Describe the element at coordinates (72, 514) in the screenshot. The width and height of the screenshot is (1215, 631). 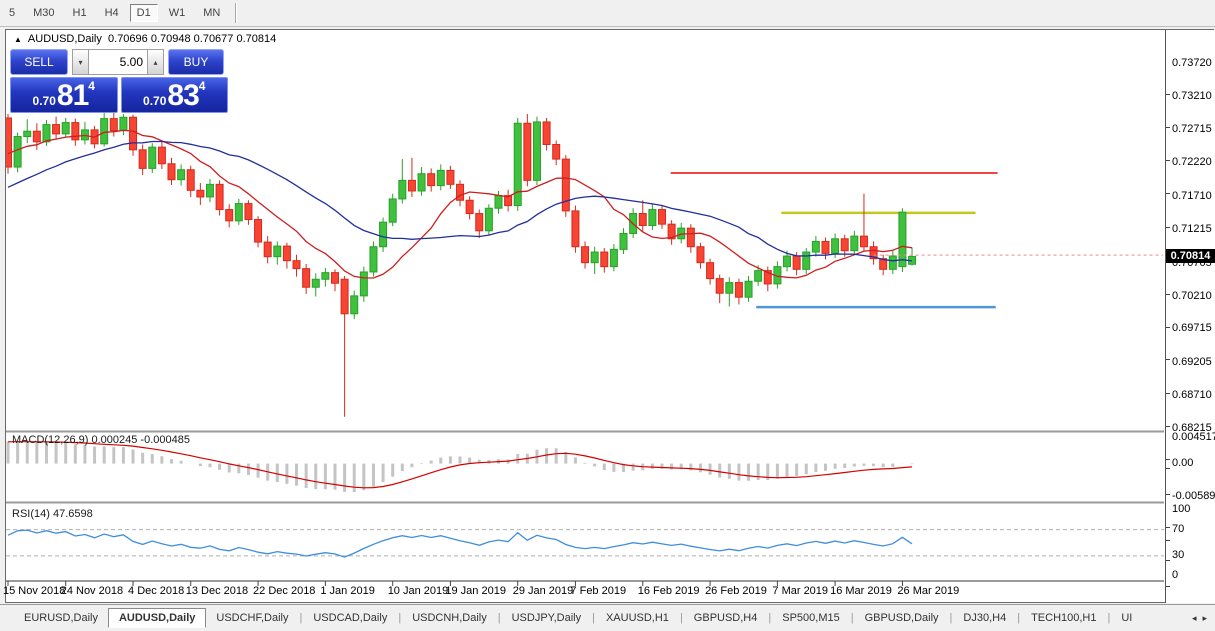
I see `rsi-value: 47.6598` at that location.